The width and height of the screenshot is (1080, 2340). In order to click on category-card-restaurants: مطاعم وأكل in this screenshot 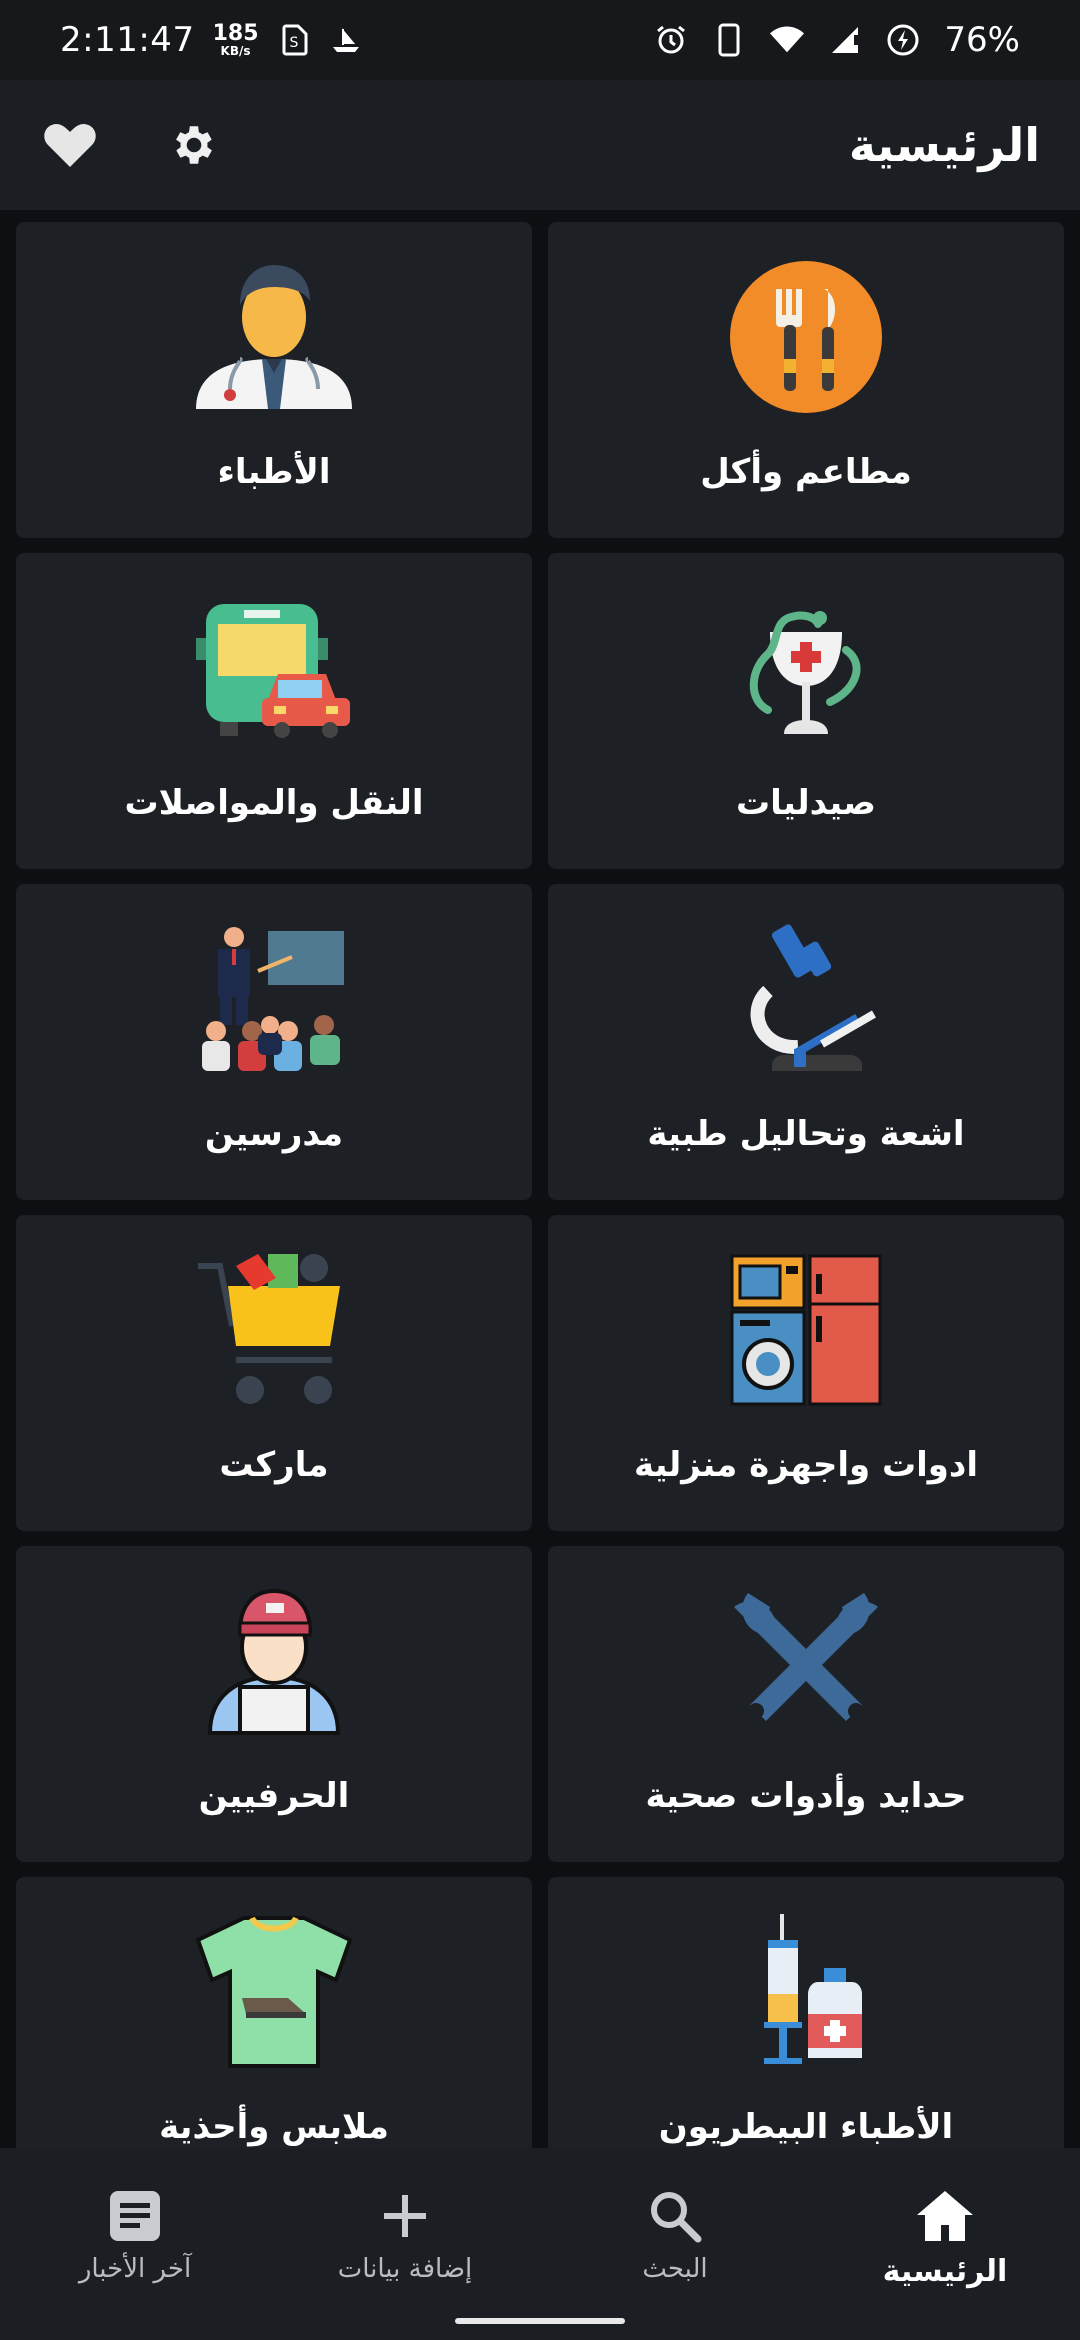, I will do `click(806, 380)`.